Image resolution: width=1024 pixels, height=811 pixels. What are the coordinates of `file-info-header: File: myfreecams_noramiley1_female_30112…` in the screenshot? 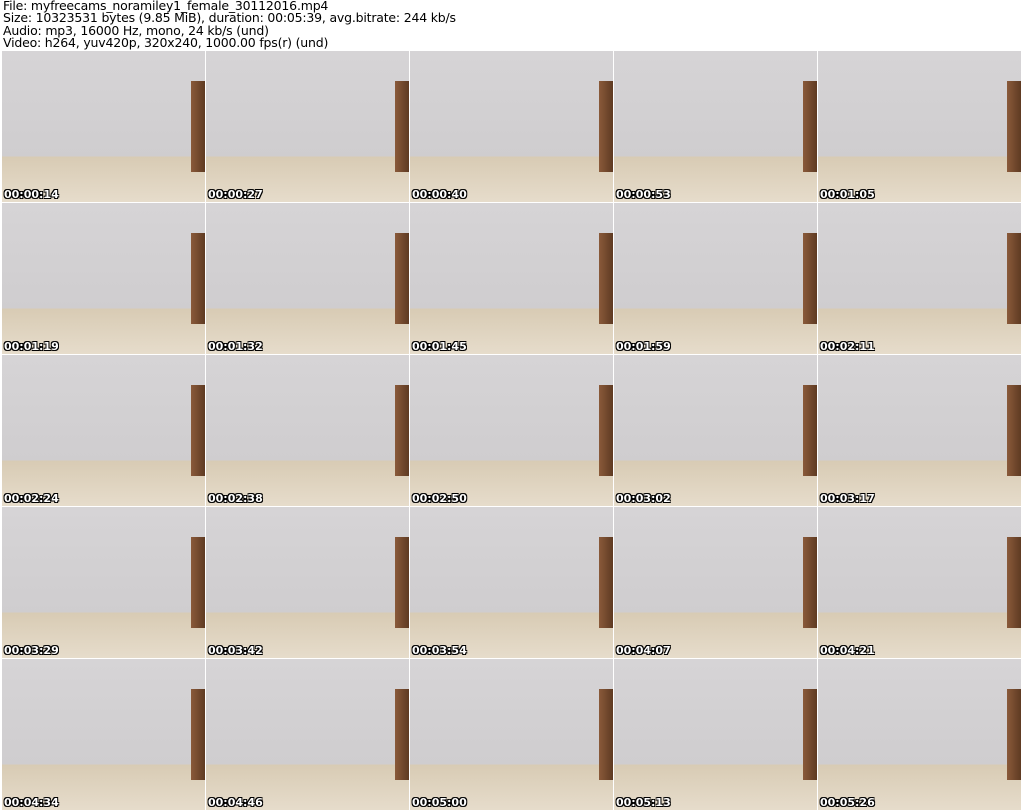 It's located at (229, 24).